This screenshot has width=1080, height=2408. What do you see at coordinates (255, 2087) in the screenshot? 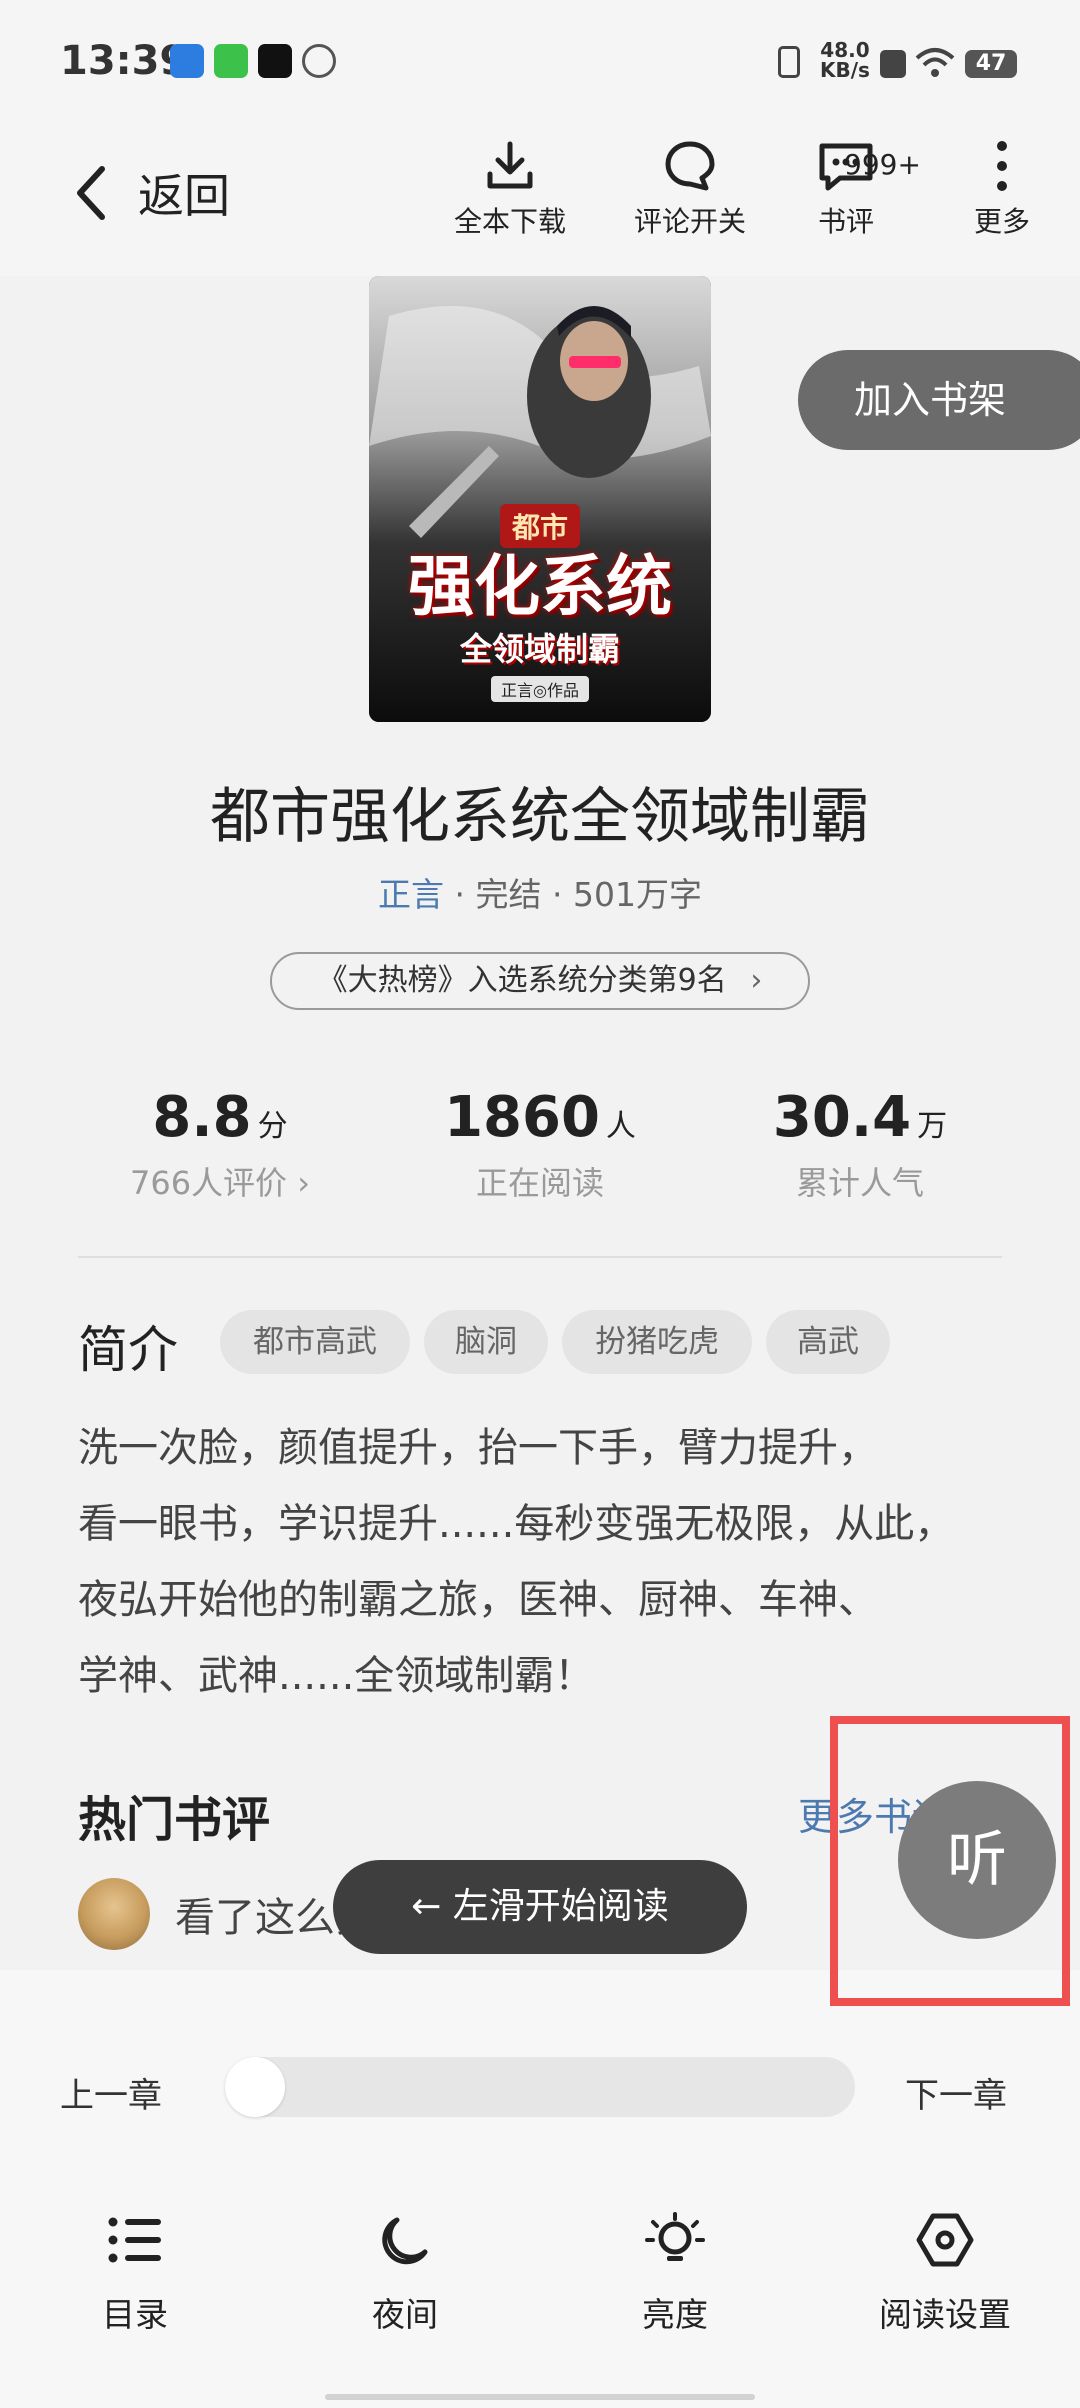
I see `slider-handle` at bounding box center [255, 2087].